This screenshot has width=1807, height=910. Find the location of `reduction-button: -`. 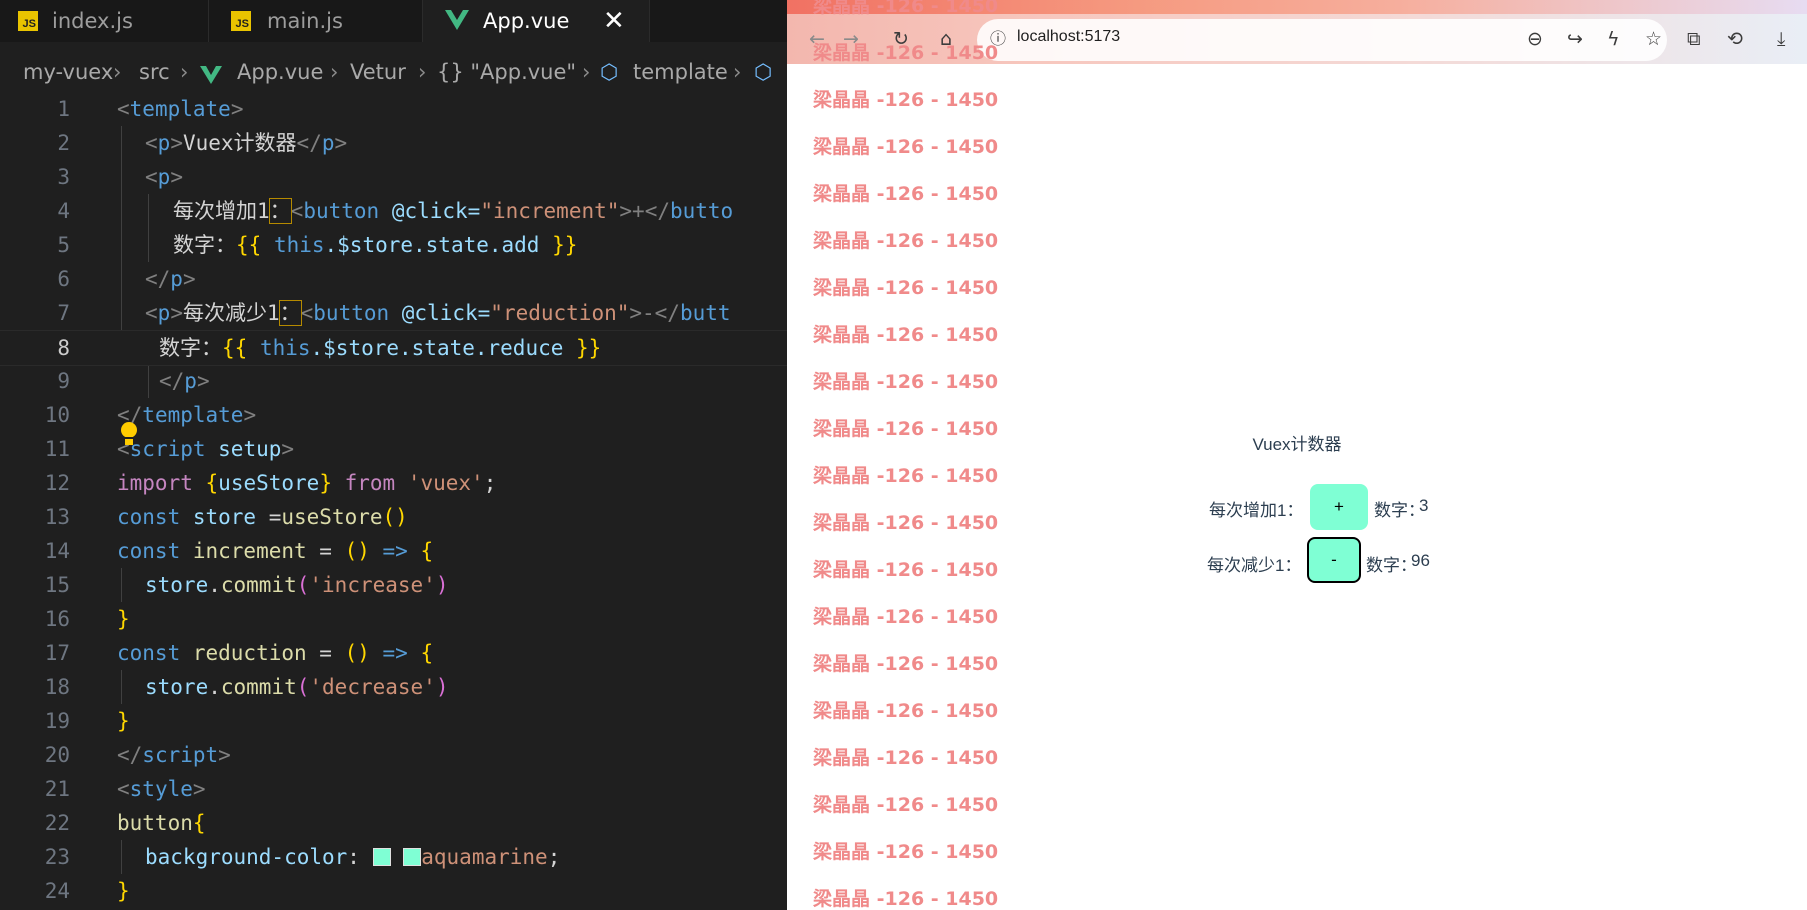

reduction-button: - is located at coordinates (1334, 560).